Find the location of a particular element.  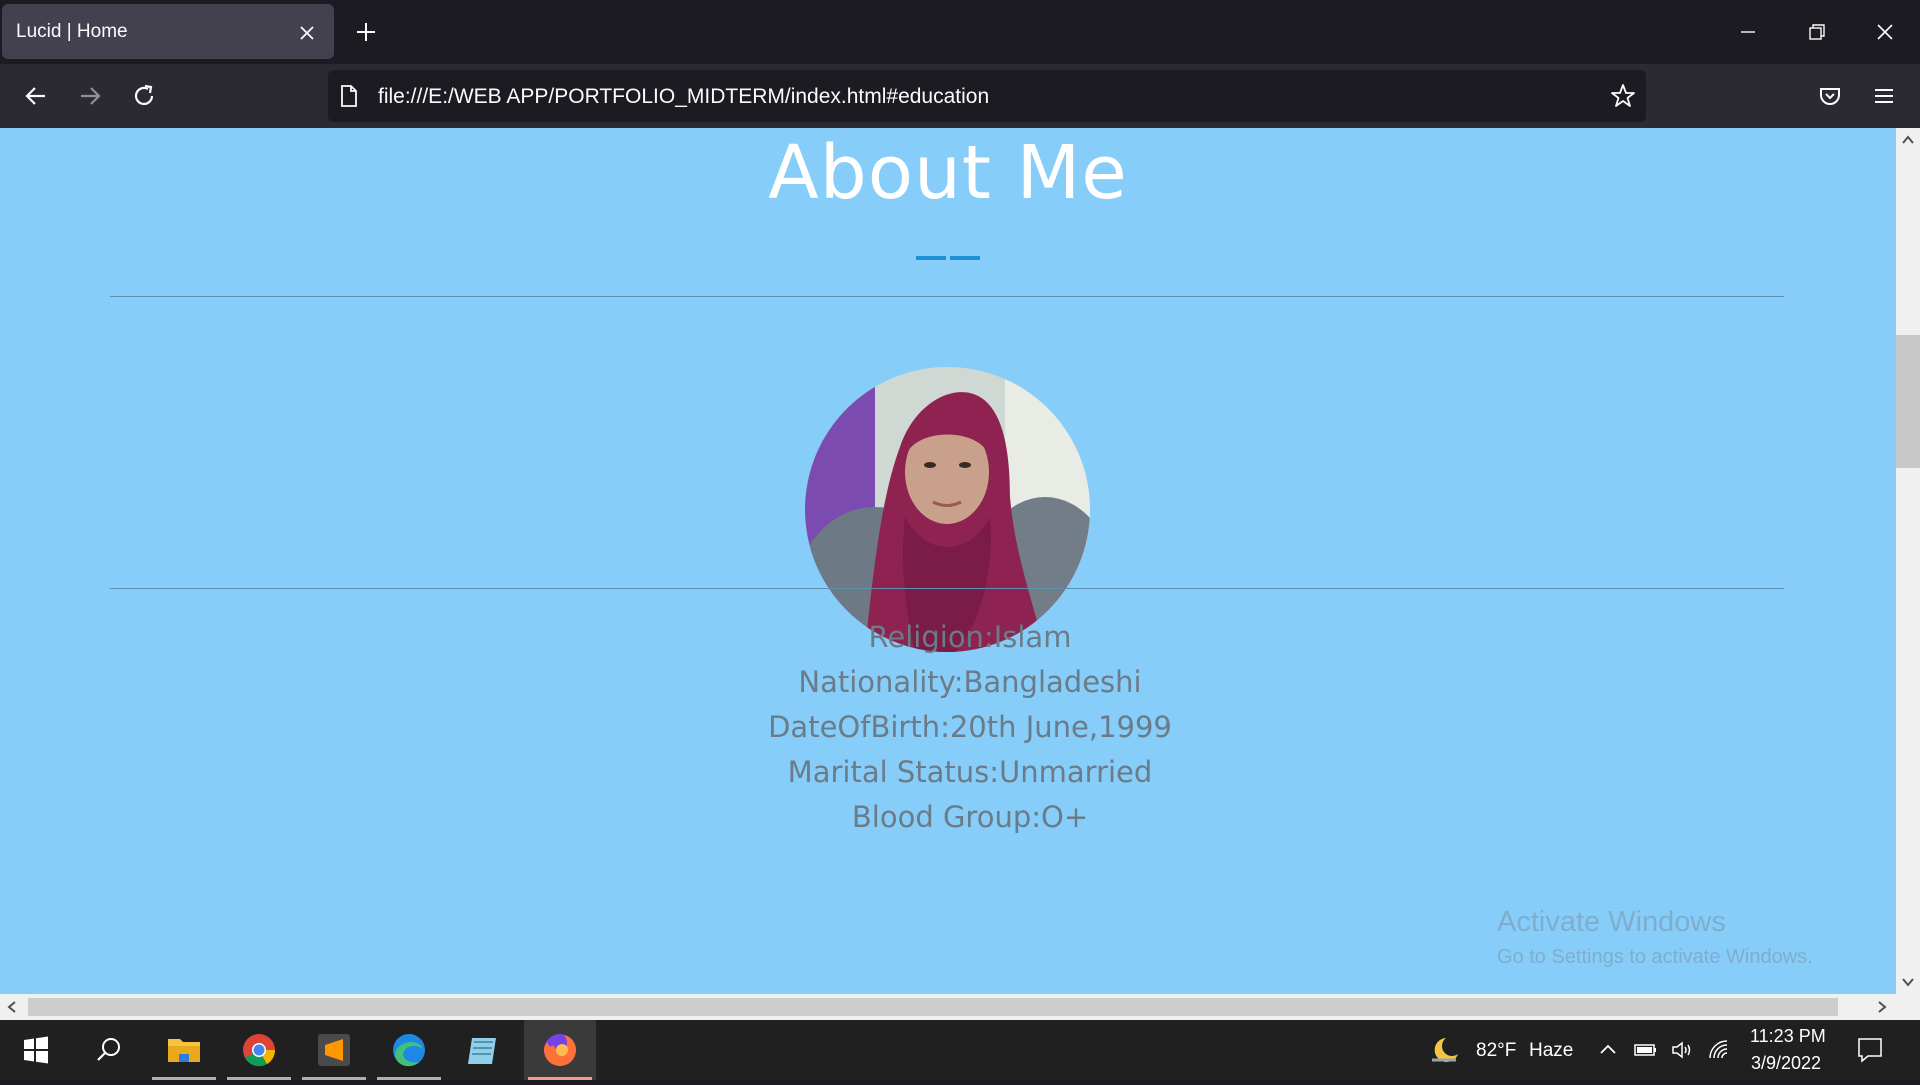

weather-moon-icon is located at coordinates (1445, 1050).